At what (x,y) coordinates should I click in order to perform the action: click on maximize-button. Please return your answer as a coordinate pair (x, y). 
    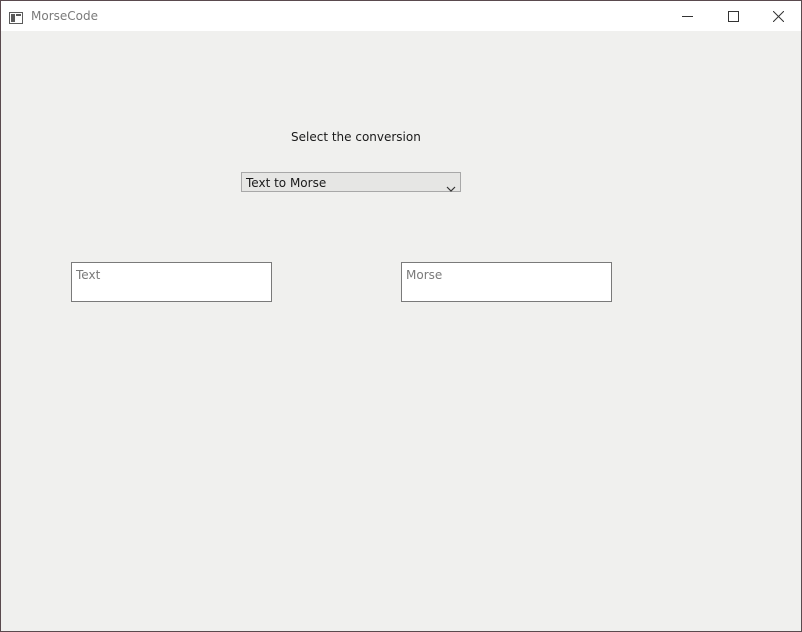
    Looking at the image, I should click on (733, 16).